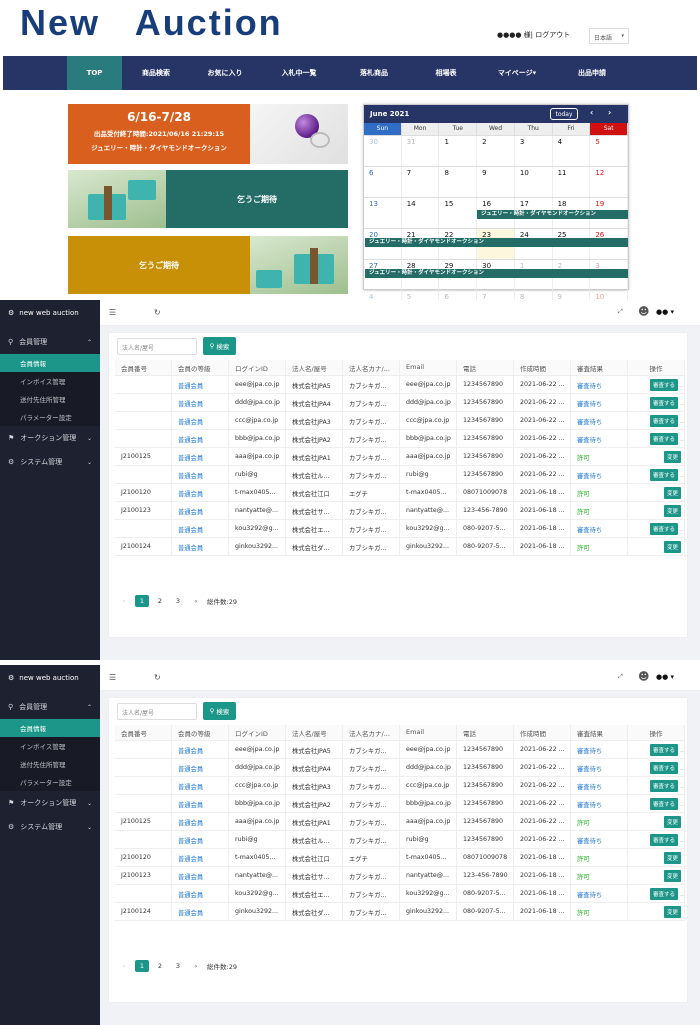 The height and width of the screenshot is (1025, 700). What do you see at coordinates (50, 746) in the screenshot?
I see `menu-item: インボイス管理` at bounding box center [50, 746].